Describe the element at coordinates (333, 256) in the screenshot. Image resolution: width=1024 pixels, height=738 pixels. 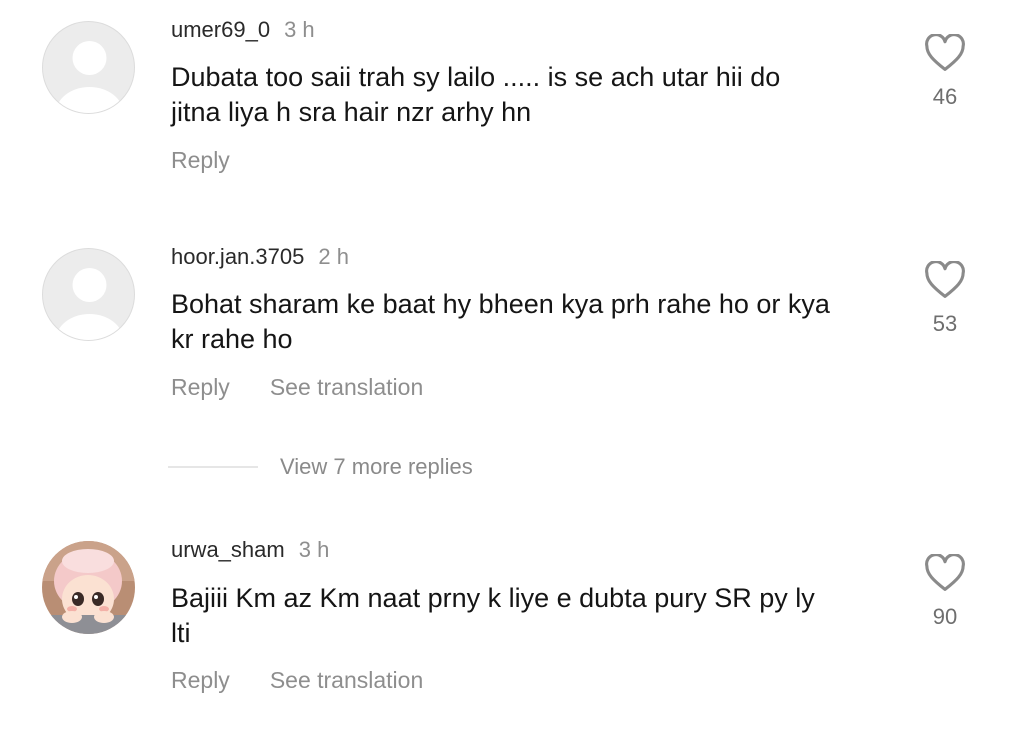
I see `timestamp: 2 h` at that location.